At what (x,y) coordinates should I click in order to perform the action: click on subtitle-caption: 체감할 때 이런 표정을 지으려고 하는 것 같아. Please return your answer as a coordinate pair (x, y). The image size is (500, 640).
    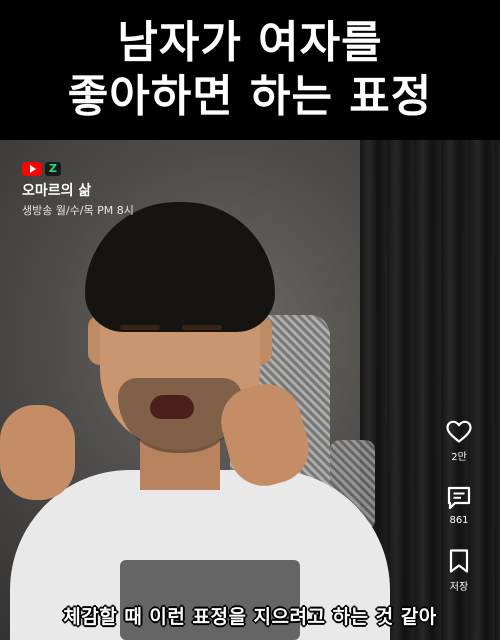
    Looking at the image, I should click on (250, 617).